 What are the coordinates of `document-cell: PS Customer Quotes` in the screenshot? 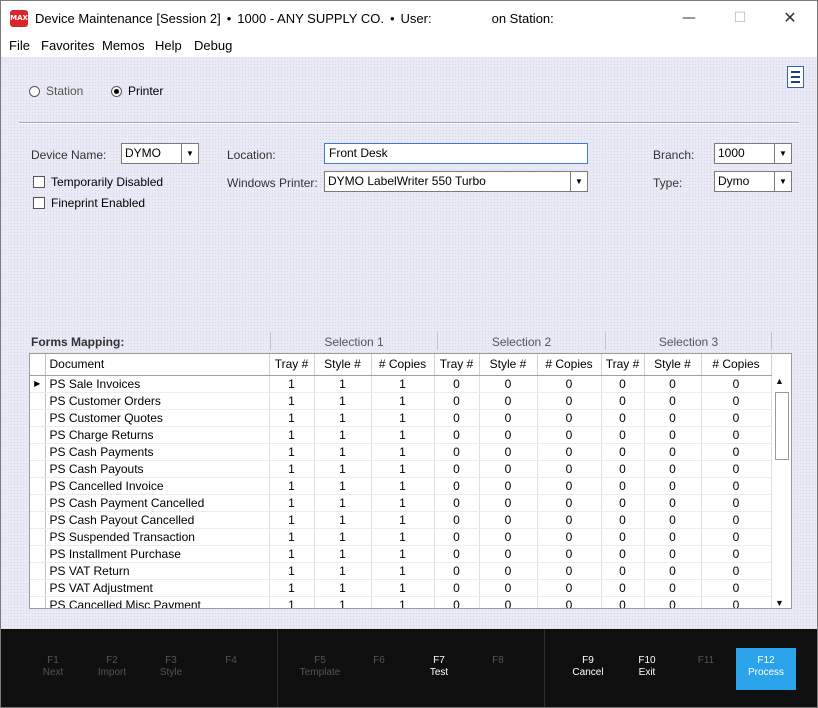 It's located at (157, 418).